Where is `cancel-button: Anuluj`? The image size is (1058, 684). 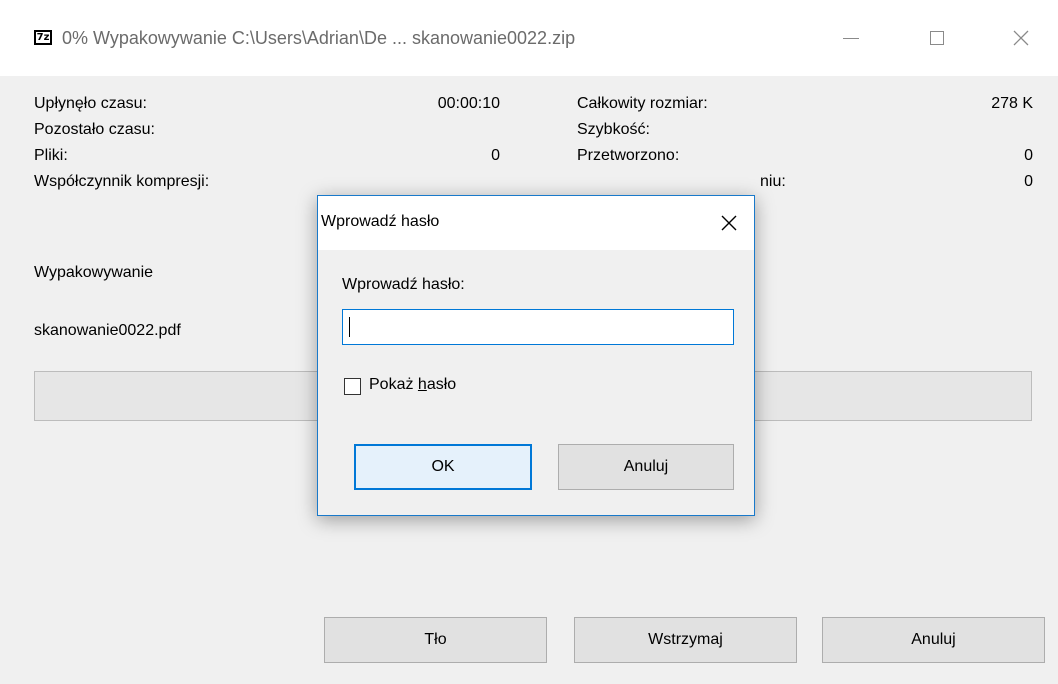
cancel-button: Anuluj is located at coordinates (933, 640).